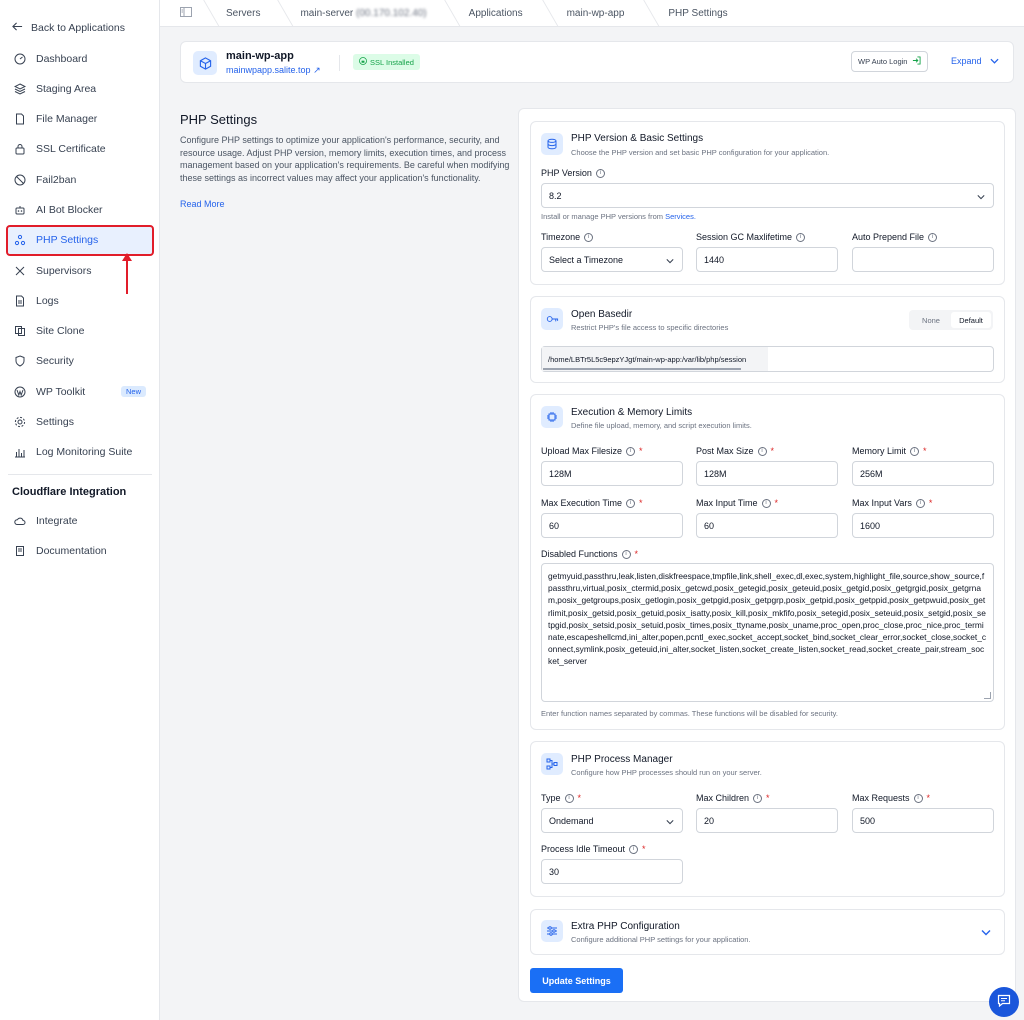  What do you see at coordinates (80, 361) in the screenshot?
I see `sidebar-item-security: Security` at bounding box center [80, 361].